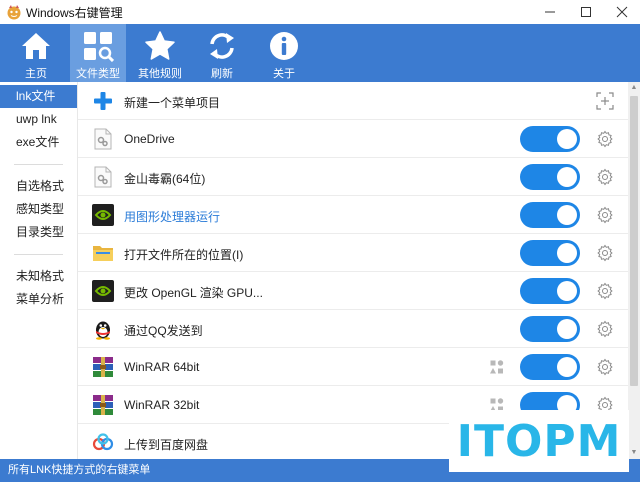 This screenshot has height=482, width=640. What do you see at coordinates (284, 74) in the screenshot?
I see `toolbar-about-label: 关于` at bounding box center [284, 74].